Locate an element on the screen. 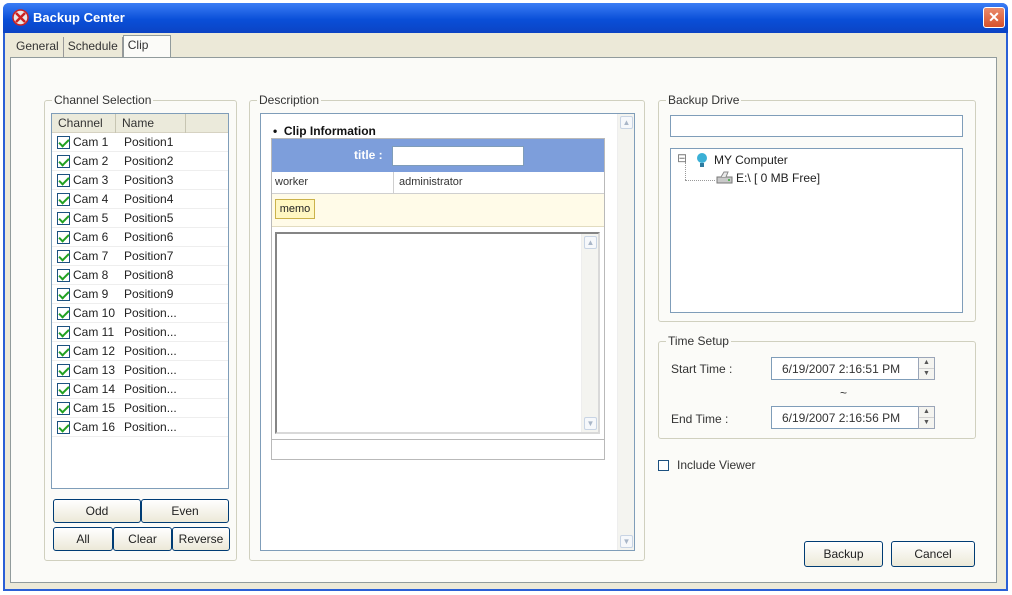  channel-row: Cam 4 Position4 is located at coordinates (140, 199).